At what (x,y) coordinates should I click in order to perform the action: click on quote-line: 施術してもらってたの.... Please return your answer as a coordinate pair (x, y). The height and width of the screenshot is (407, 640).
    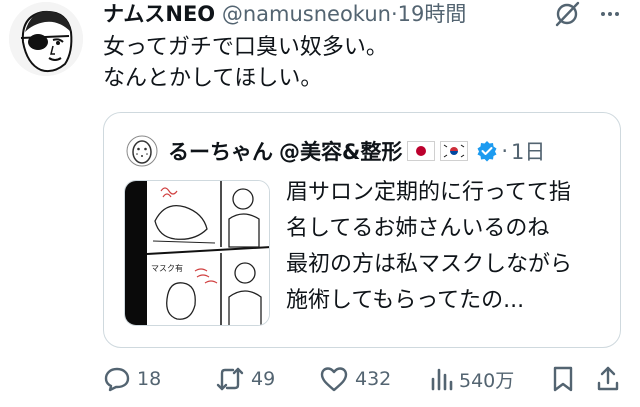
    Looking at the image, I should click on (405, 300).